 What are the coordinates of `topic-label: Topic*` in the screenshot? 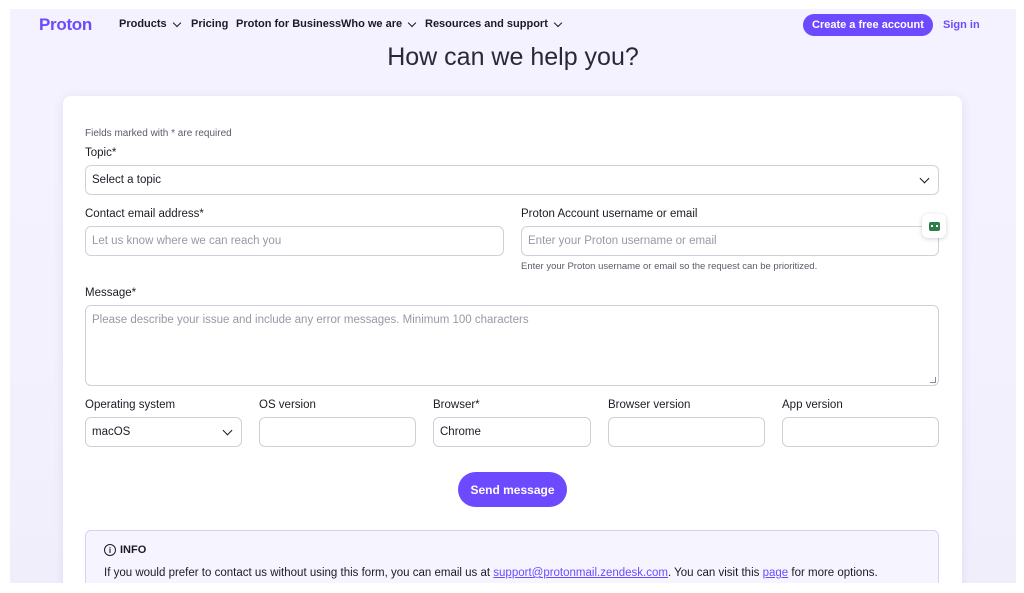 It's located at (101, 153).